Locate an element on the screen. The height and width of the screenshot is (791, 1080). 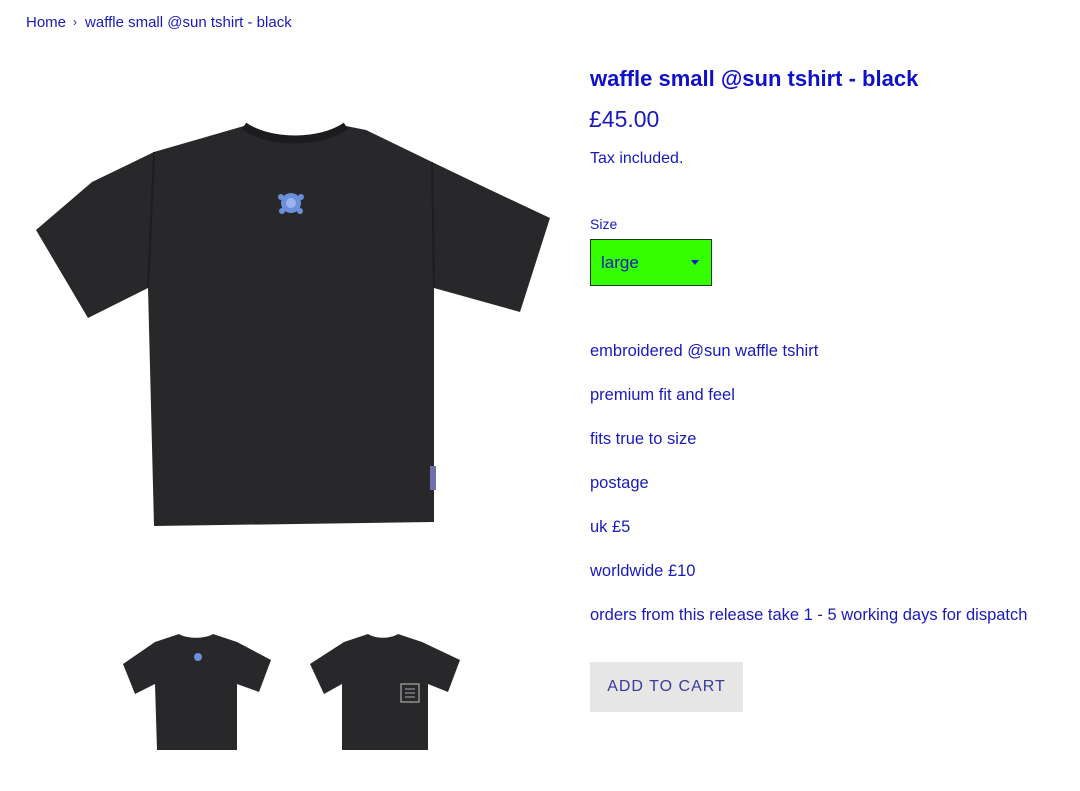
size-select: large is located at coordinates (651, 262).